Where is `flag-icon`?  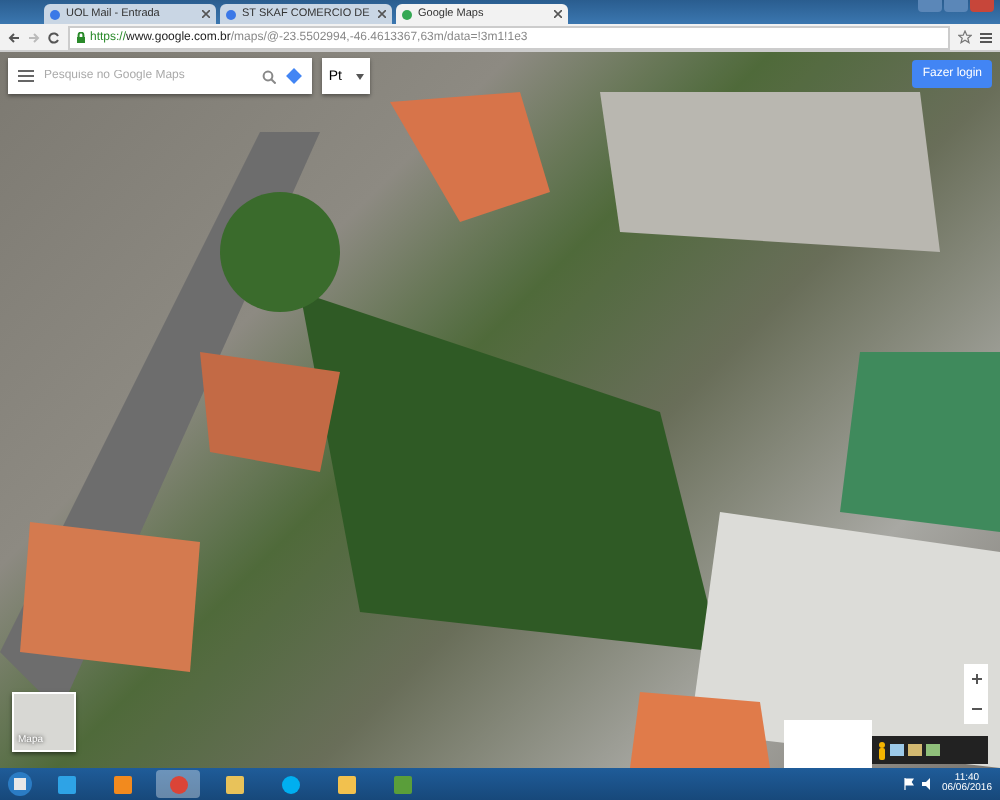 flag-icon is located at coordinates (908, 784).